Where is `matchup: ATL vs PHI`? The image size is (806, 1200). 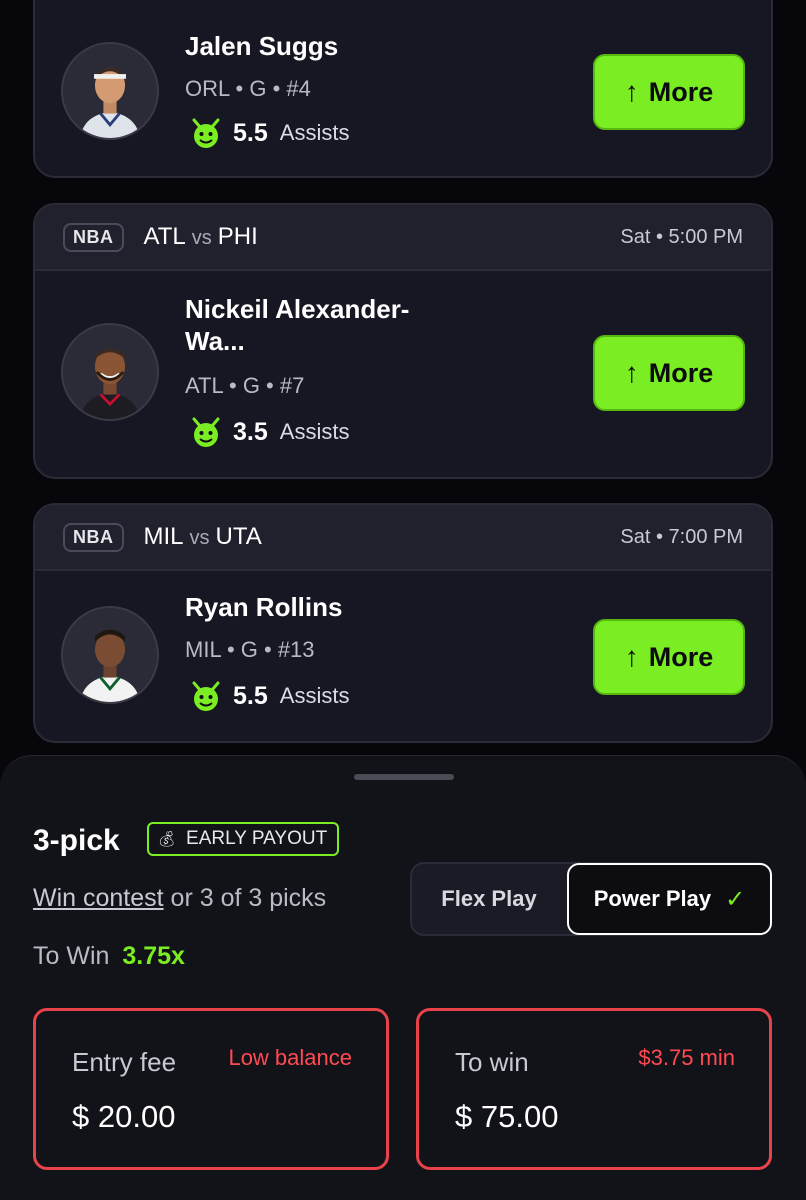 matchup: ATL vs PHI is located at coordinates (201, 237).